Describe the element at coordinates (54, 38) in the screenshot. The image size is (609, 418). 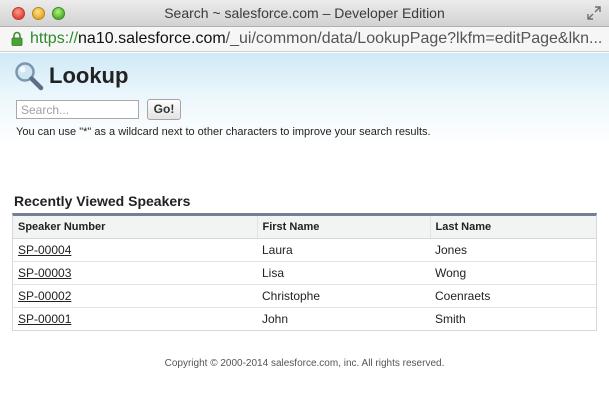
I see `url-scheme: https://` at that location.